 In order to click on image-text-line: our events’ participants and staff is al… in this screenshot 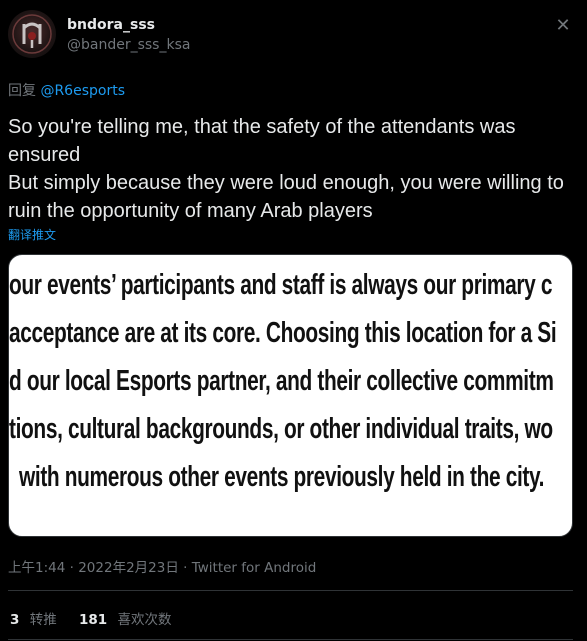, I will do `click(281, 285)`.